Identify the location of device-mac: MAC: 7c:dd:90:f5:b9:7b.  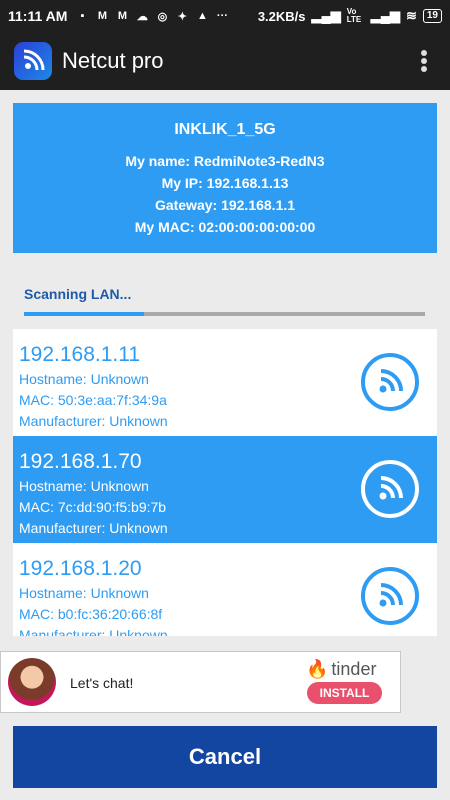
(93, 507).